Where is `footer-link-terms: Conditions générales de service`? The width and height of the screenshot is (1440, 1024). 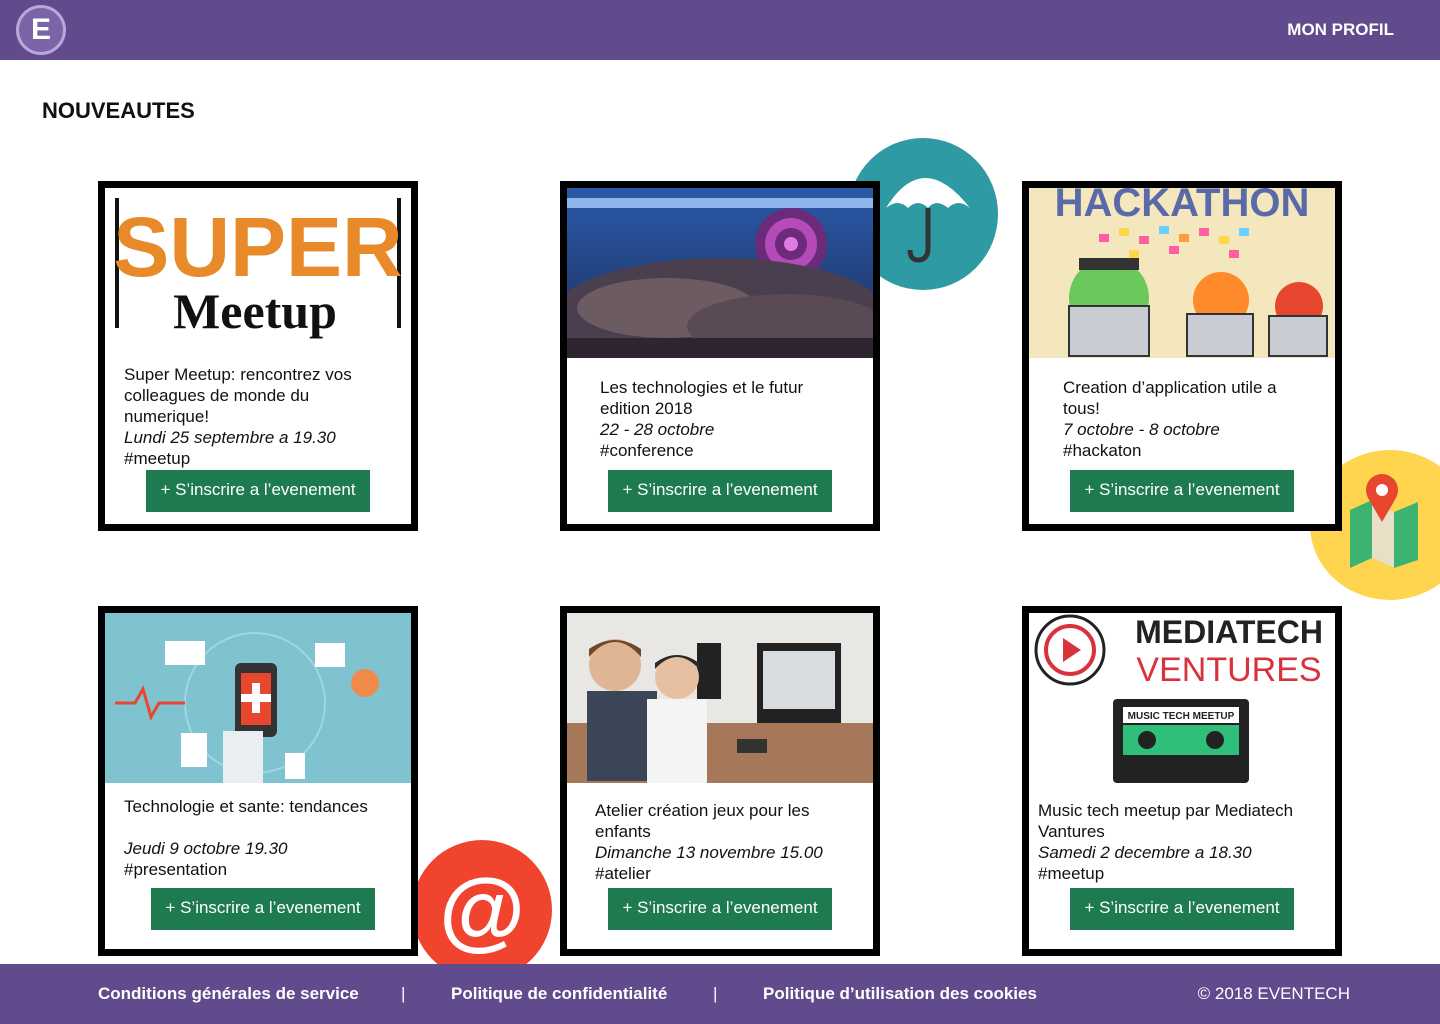 footer-link-terms: Conditions générales de service is located at coordinates (228, 994).